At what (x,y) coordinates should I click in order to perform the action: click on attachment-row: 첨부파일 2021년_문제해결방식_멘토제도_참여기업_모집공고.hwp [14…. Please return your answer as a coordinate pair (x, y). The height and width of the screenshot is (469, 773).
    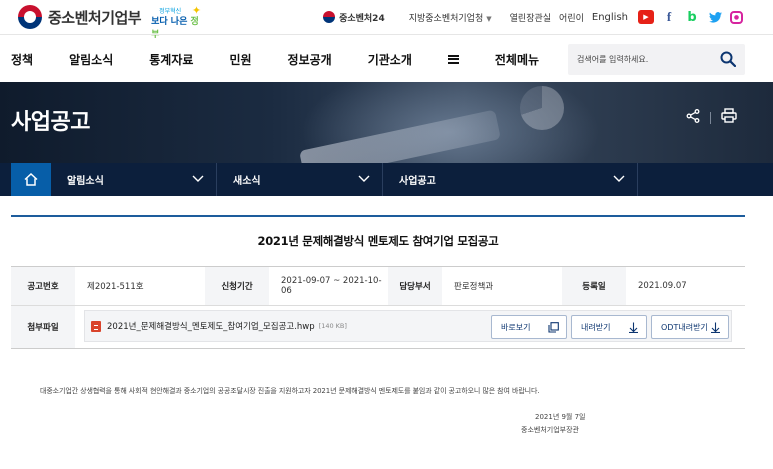
    Looking at the image, I should click on (378, 327).